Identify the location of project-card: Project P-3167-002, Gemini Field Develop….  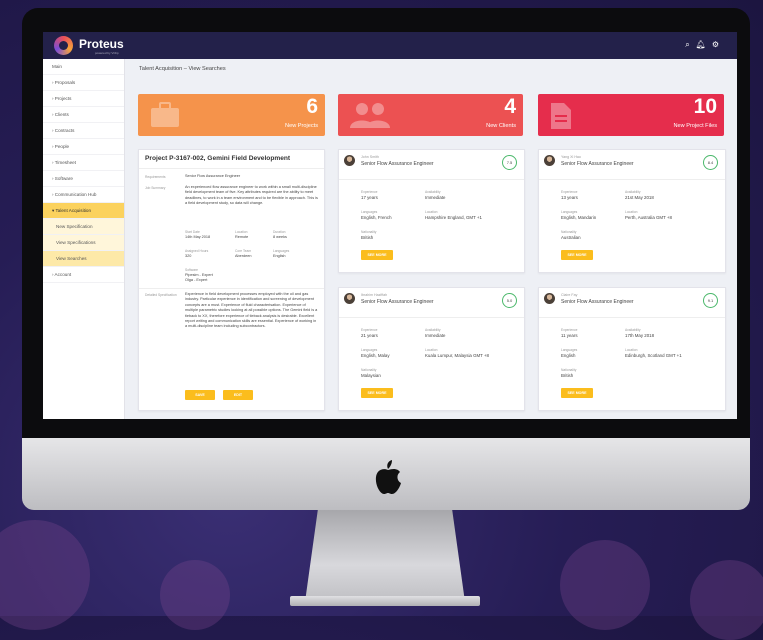
(231, 280).